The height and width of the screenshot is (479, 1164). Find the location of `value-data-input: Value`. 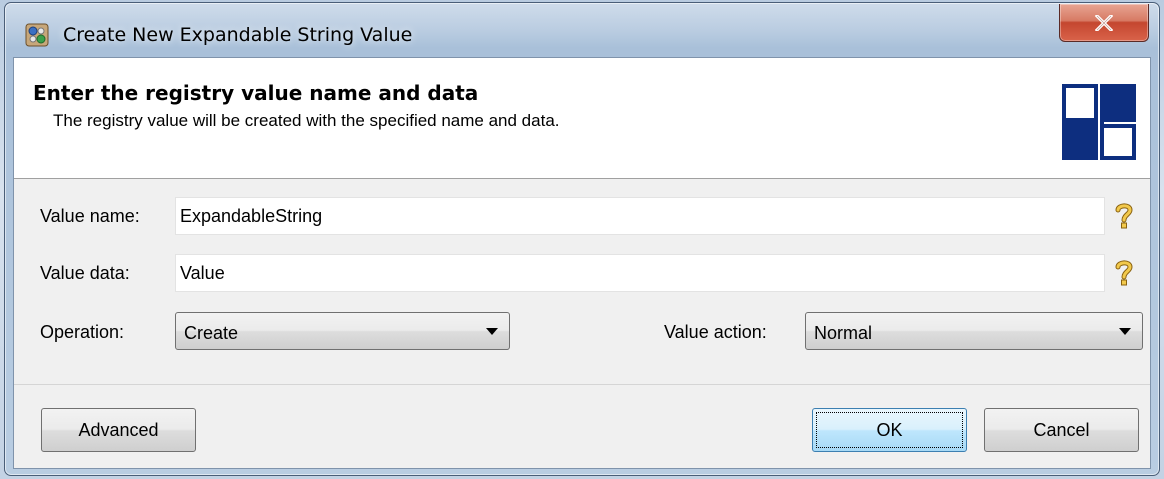

value-data-input: Value is located at coordinates (640, 273).